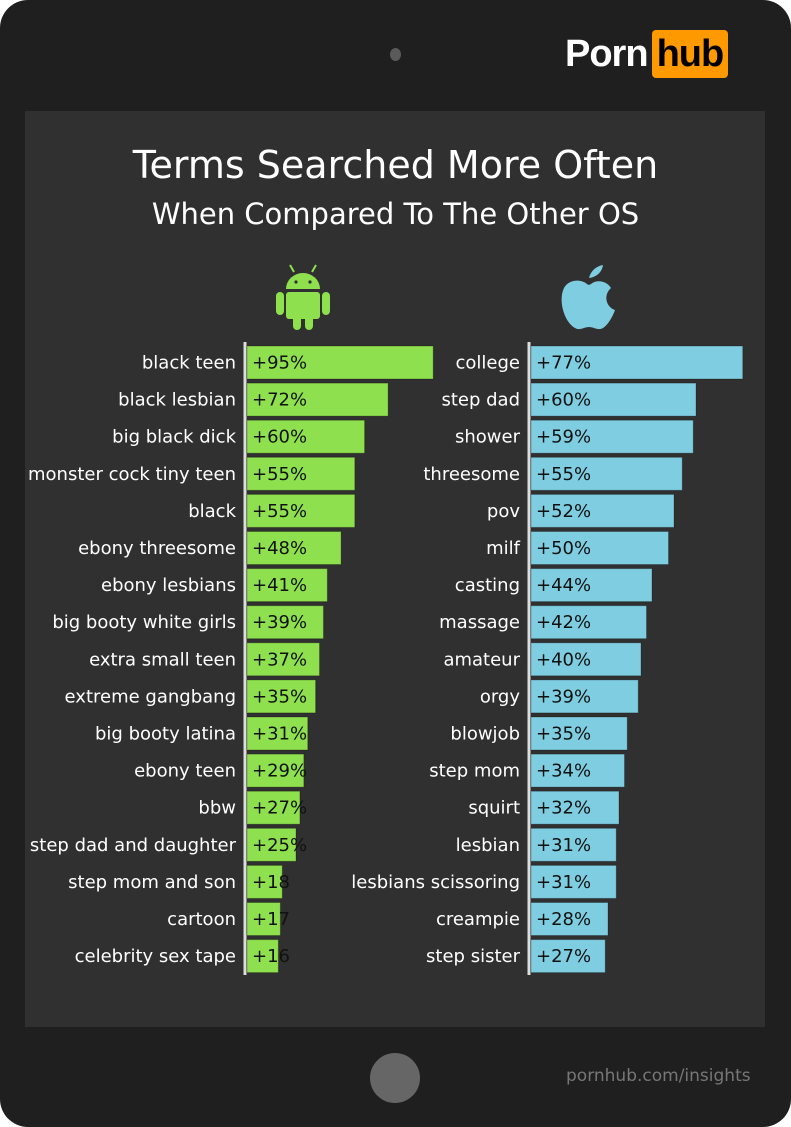  Describe the element at coordinates (503, 511) in the screenshot. I see `category-label: pov` at that location.